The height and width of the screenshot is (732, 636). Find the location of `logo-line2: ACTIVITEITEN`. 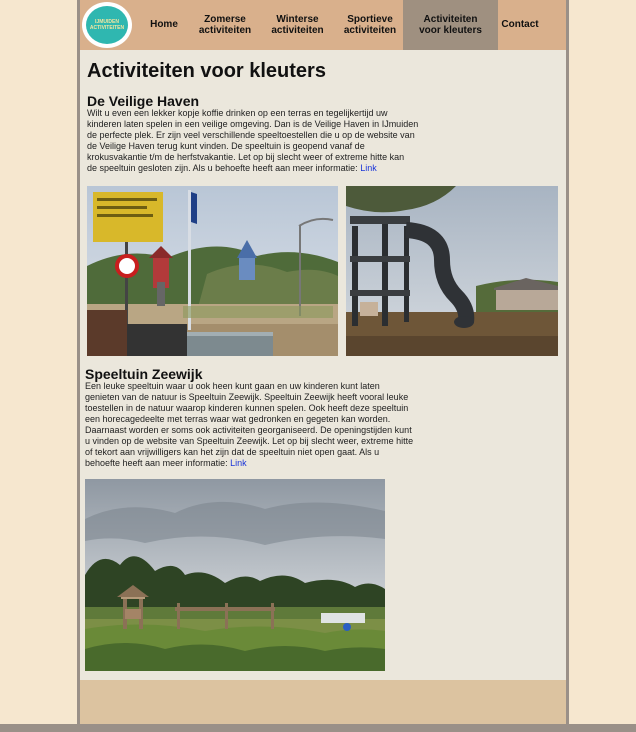

logo-line2: ACTIVITEITEN is located at coordinates (107, 28).